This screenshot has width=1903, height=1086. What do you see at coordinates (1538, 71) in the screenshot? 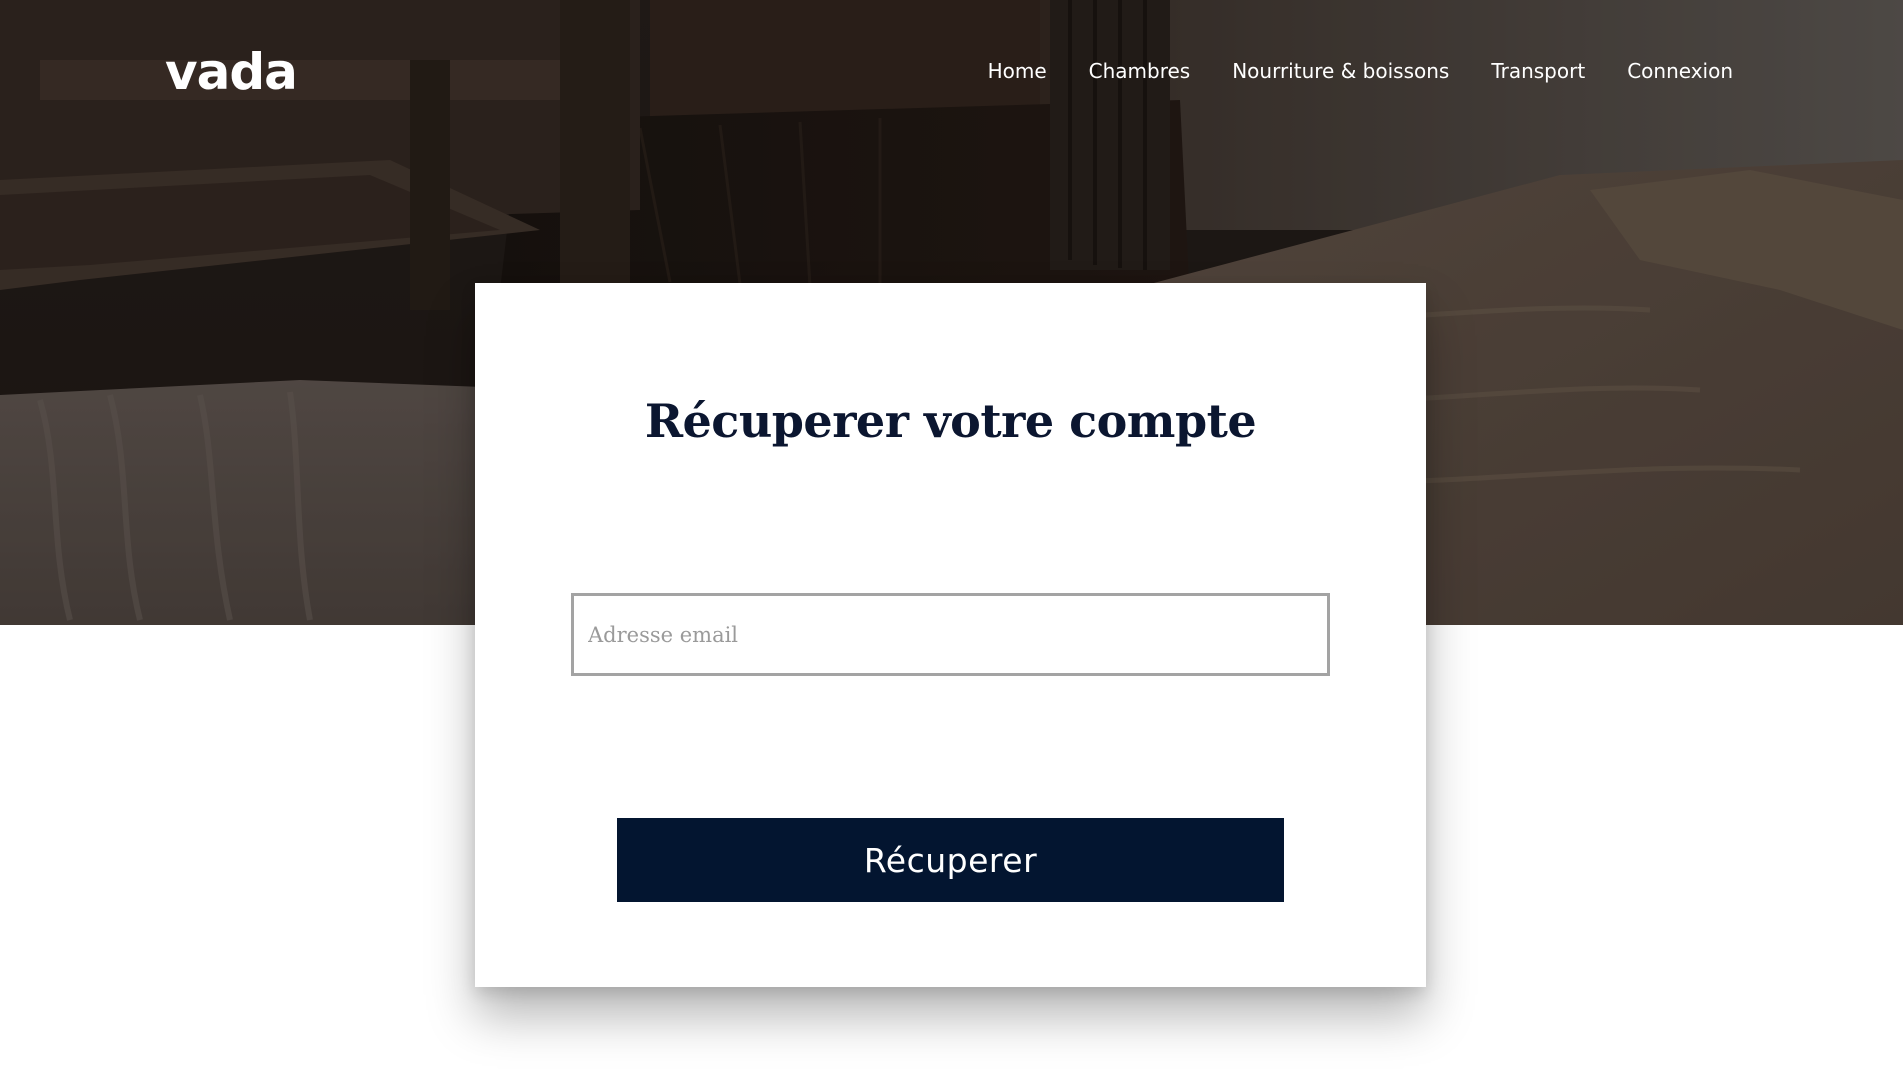
I see `nav-link-transport: Transport` at bounding box center [1538, 71].